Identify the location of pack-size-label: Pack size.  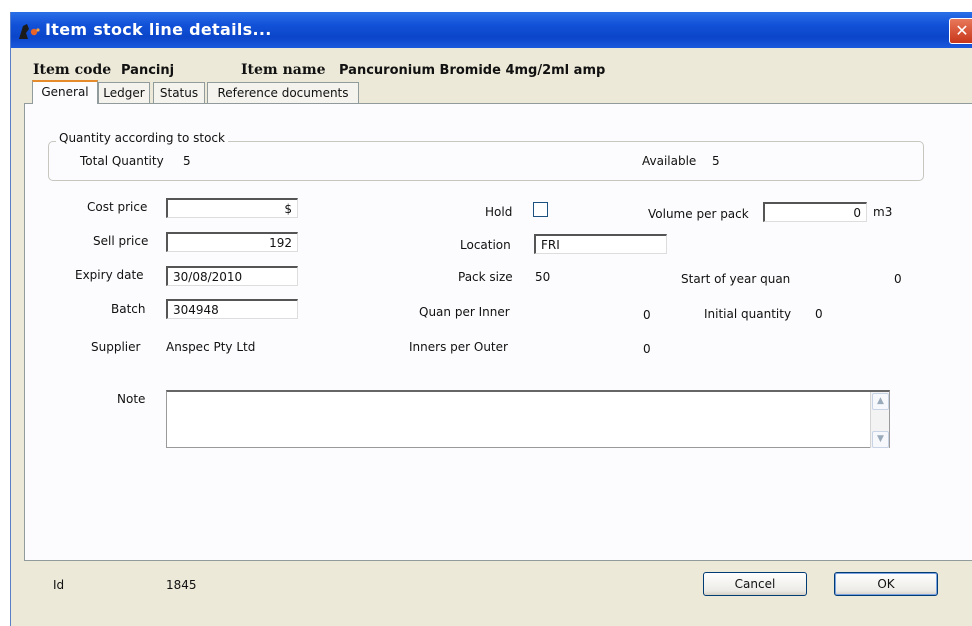
(485, 277).